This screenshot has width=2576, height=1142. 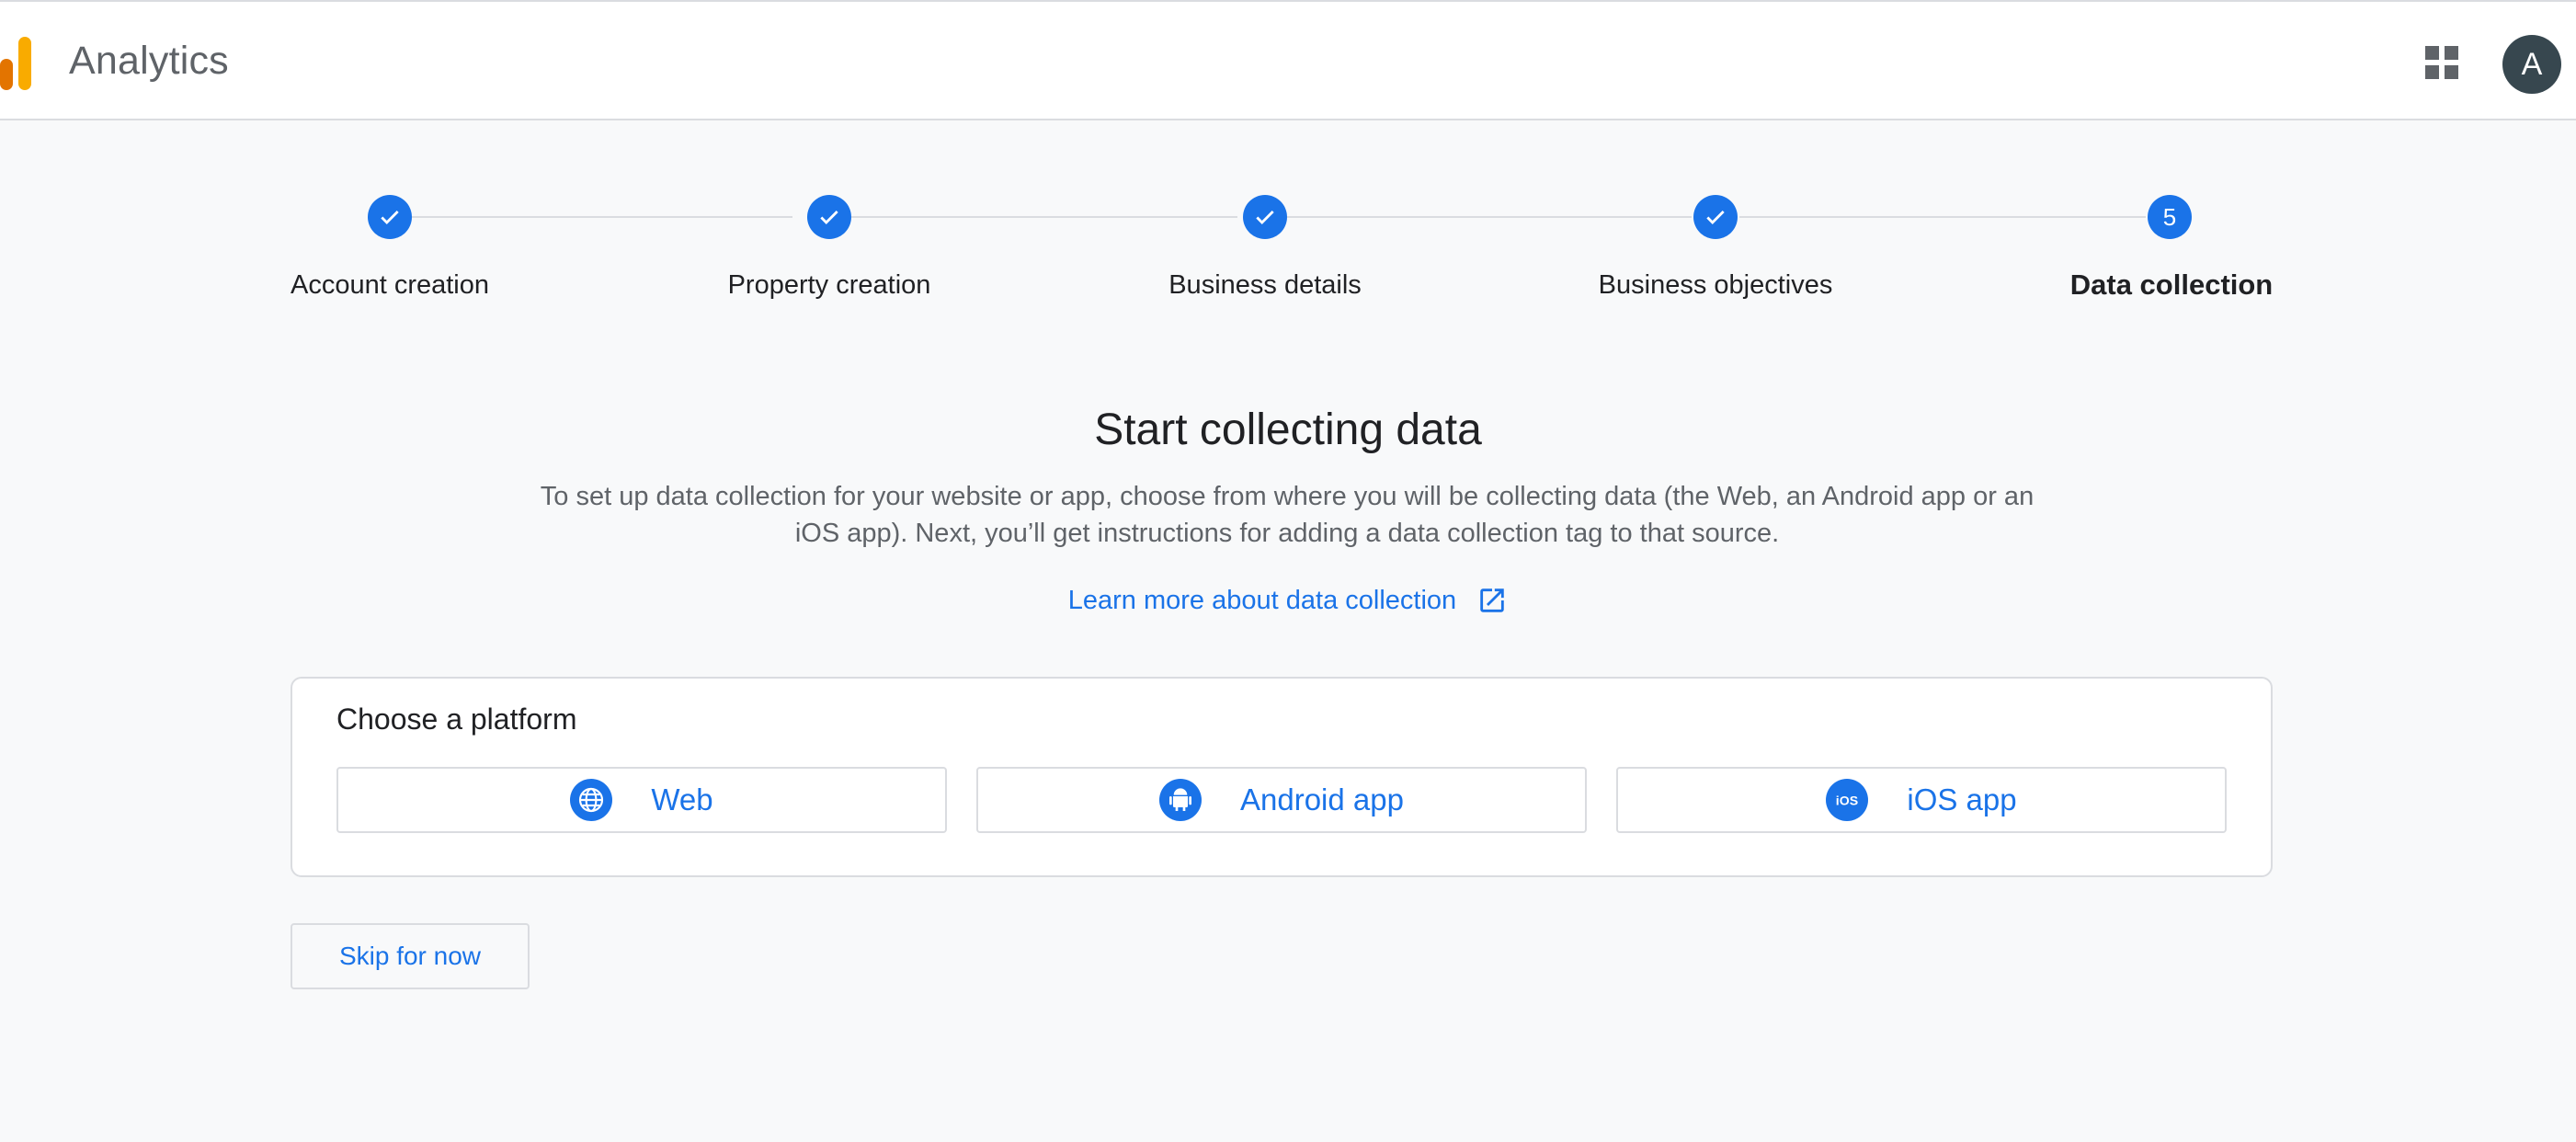 I want to click on globe-icon, so click(x=591, y=800).